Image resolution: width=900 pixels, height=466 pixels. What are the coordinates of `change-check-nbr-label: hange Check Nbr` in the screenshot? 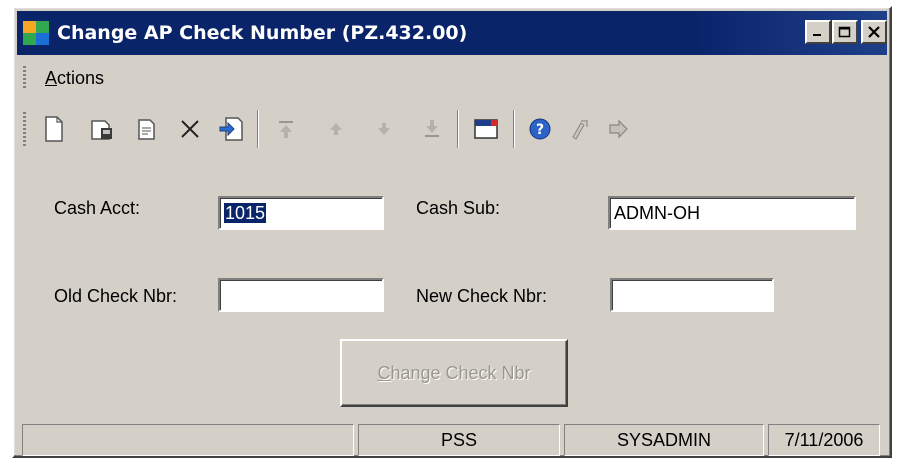 It's located at (460, 372).